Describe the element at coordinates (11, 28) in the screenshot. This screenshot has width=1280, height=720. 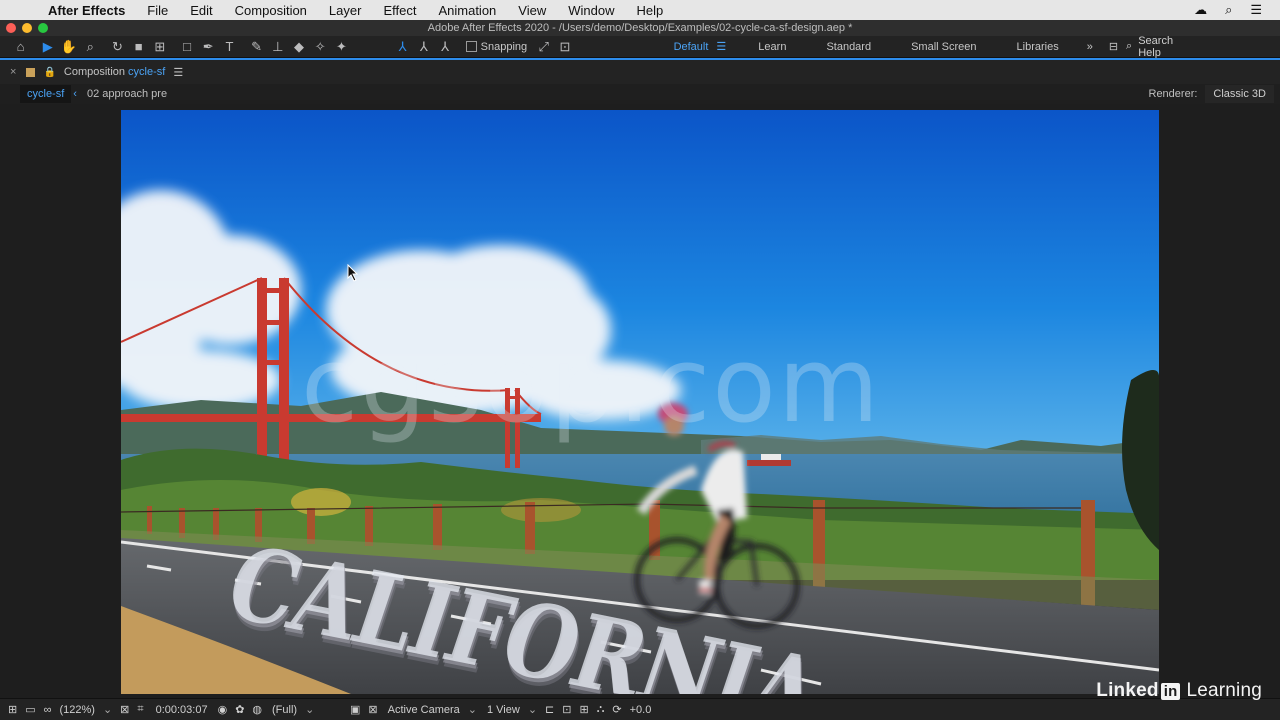
I see `close-window-button` at that location.